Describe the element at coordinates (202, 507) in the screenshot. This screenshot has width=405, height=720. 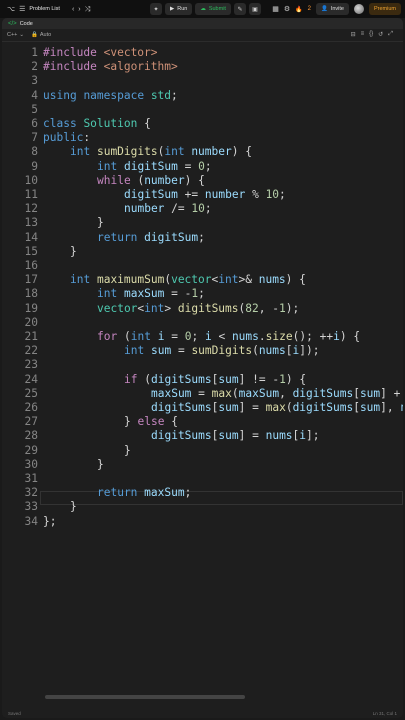
I see `code-line: 33 }` at that location.